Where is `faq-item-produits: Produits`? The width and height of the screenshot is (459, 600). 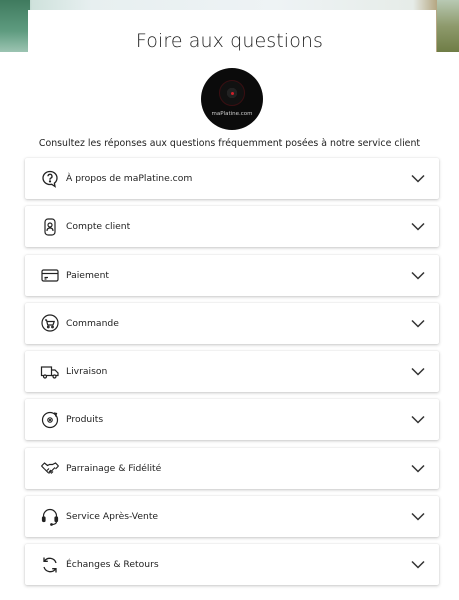
faq-item-produits: Produits is located at coordinates (232, 420).